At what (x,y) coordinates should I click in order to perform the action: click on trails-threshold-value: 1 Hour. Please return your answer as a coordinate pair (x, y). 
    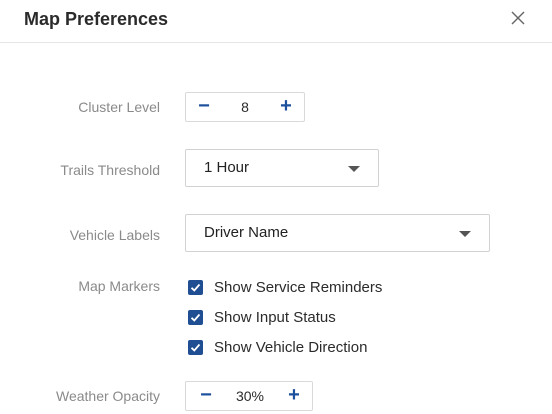
    Looking at the image, I should click on (227, 167).